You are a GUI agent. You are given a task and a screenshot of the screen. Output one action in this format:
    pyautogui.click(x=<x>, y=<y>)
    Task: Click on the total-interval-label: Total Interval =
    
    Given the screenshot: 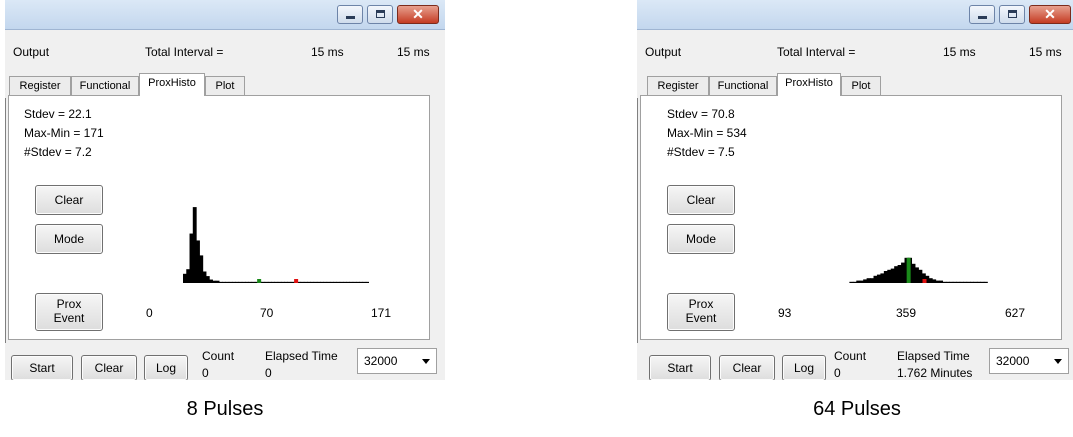 What is the action you would take?
    pyautogui.click(x=184, y=52)
    